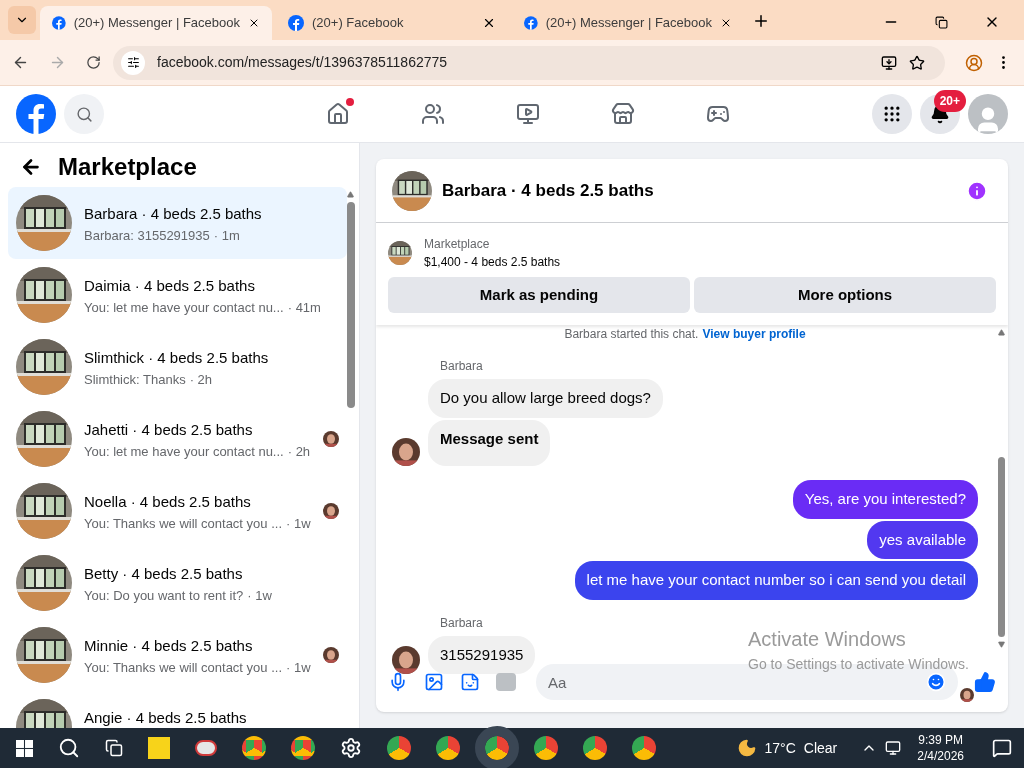 Image resolution: width=1024 pixels, height=768 pixels. I want to click on action-button: More options, so click(845, 295).